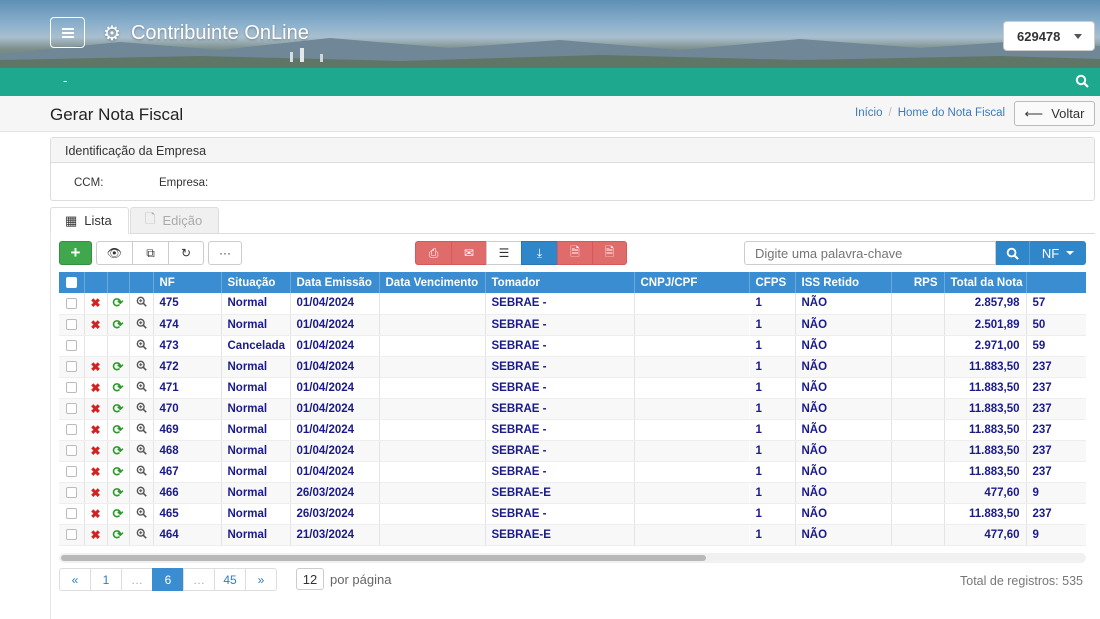  I want to click on column-header-nf: NF, so click(187, 282).